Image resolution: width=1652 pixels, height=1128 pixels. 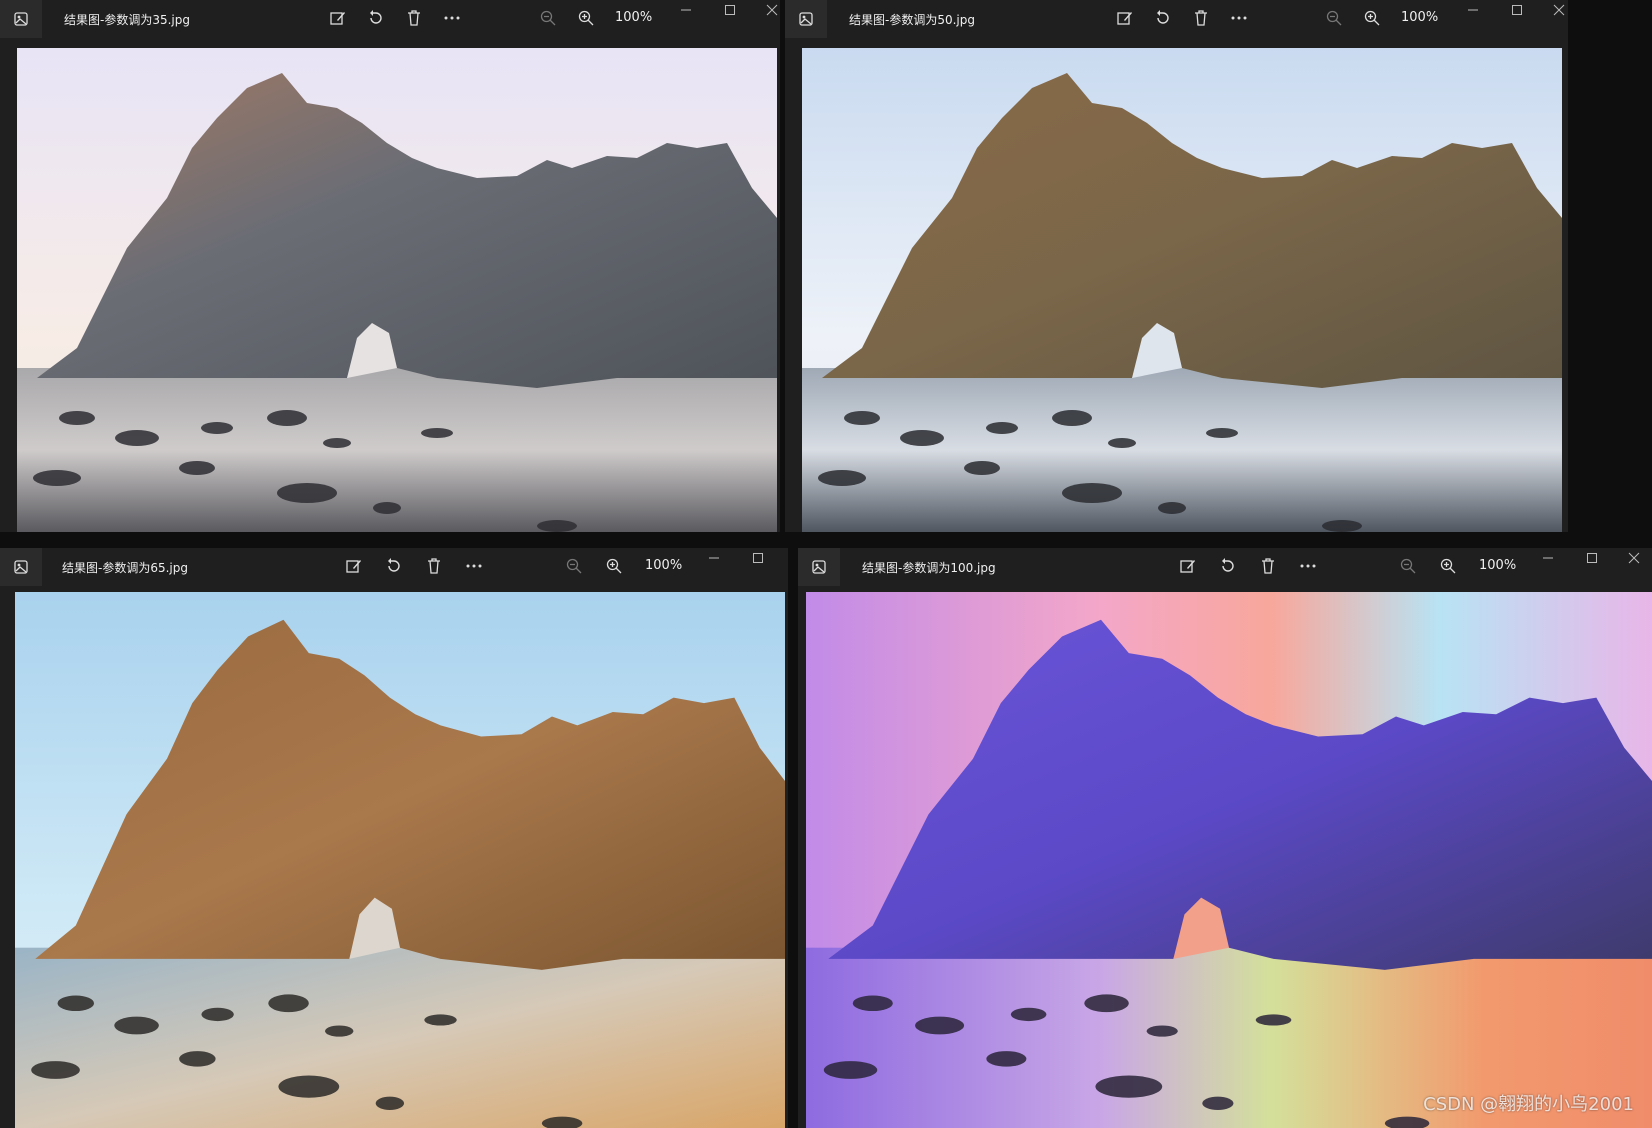 I want to click on file-title: 结果图-参数调为35.jpg, so click(x=127, y=20).